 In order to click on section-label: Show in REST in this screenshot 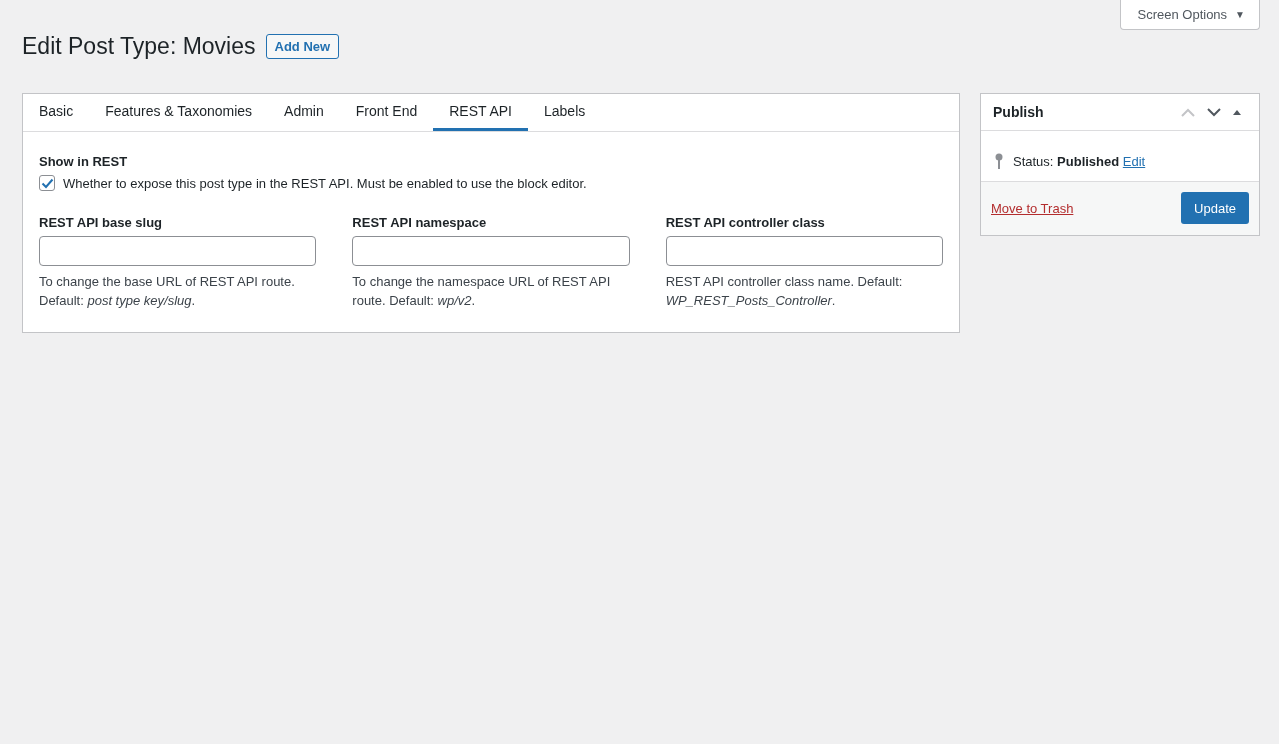, I will do `click(84, 161)`.